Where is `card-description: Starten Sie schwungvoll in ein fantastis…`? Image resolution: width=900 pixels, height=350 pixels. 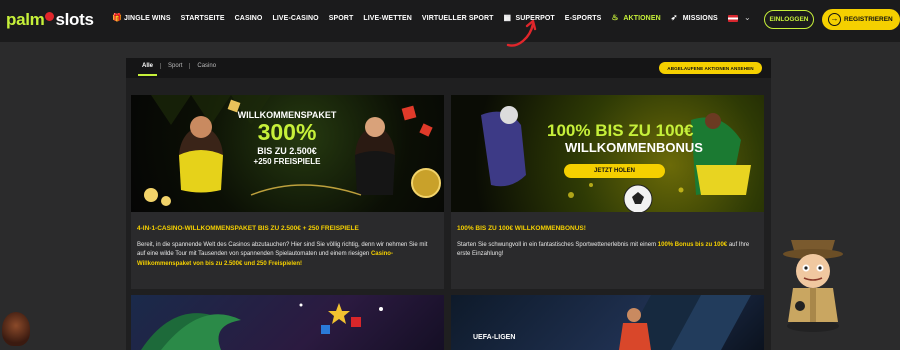
card-description: Starten Sie schwungvoll in ein fantastis… is located at coordinates (607, 250).